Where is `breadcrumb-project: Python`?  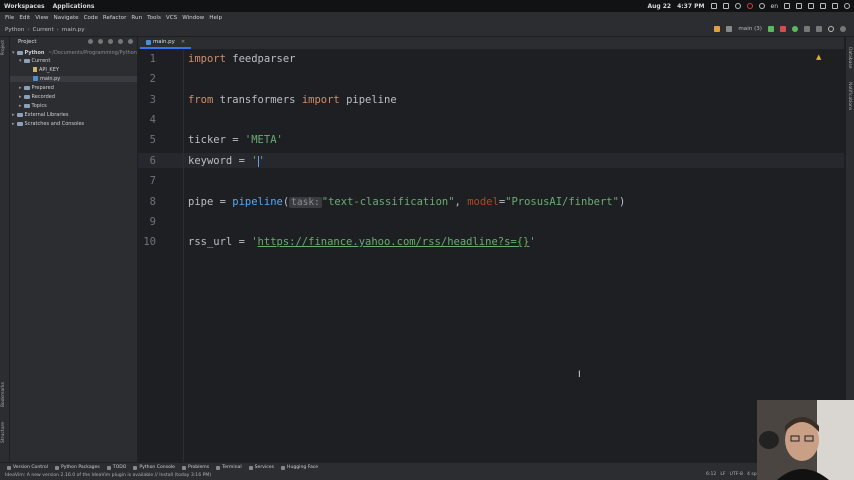 breadcrumb-project: Python is located at coordinates (14, 30).